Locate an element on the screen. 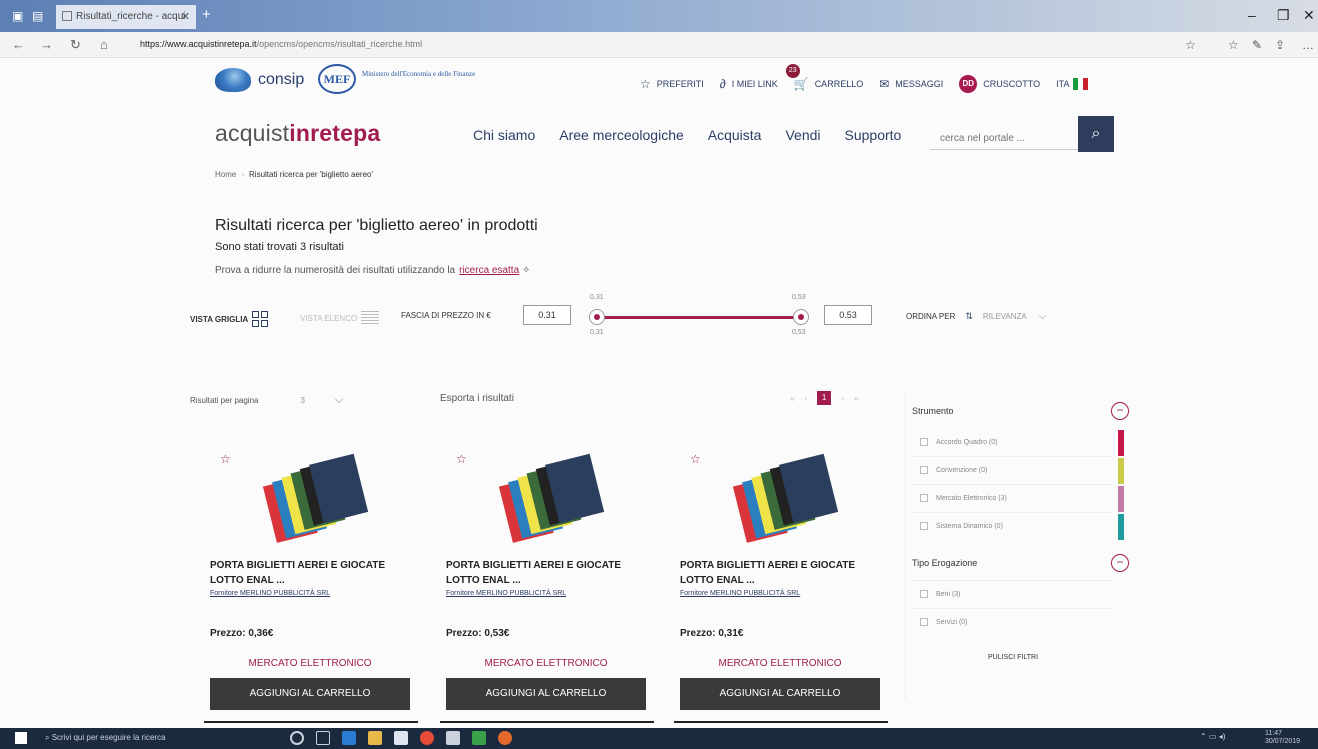  mail-icon is located at coordinates (453, 738).